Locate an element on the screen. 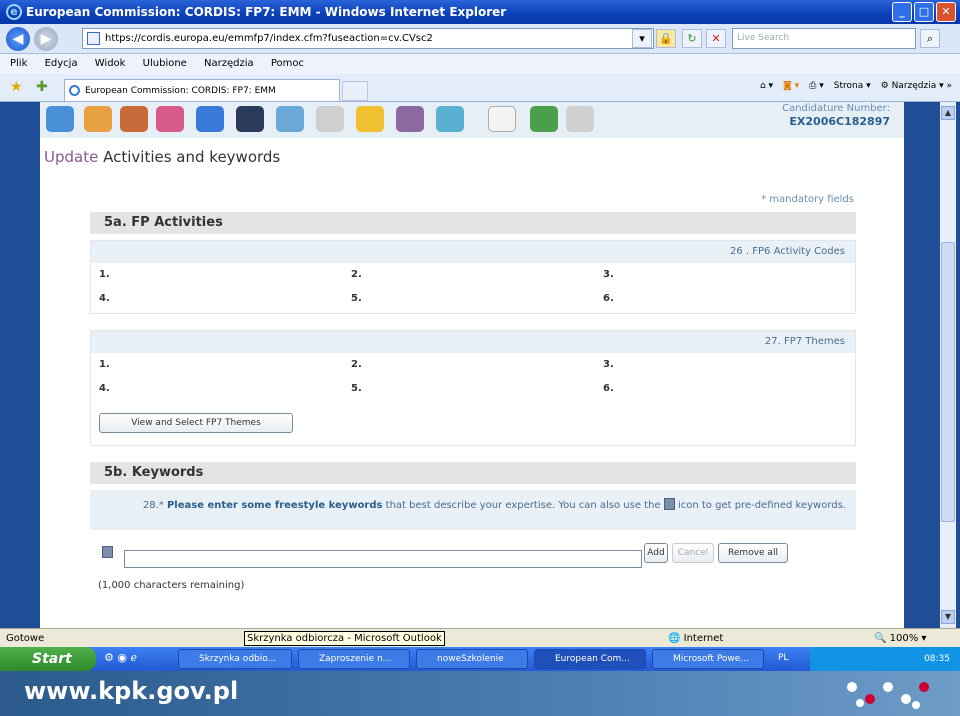 The image size is (960, 716). page-title: Update Activities and keywords is located at coordinates (162, 157).